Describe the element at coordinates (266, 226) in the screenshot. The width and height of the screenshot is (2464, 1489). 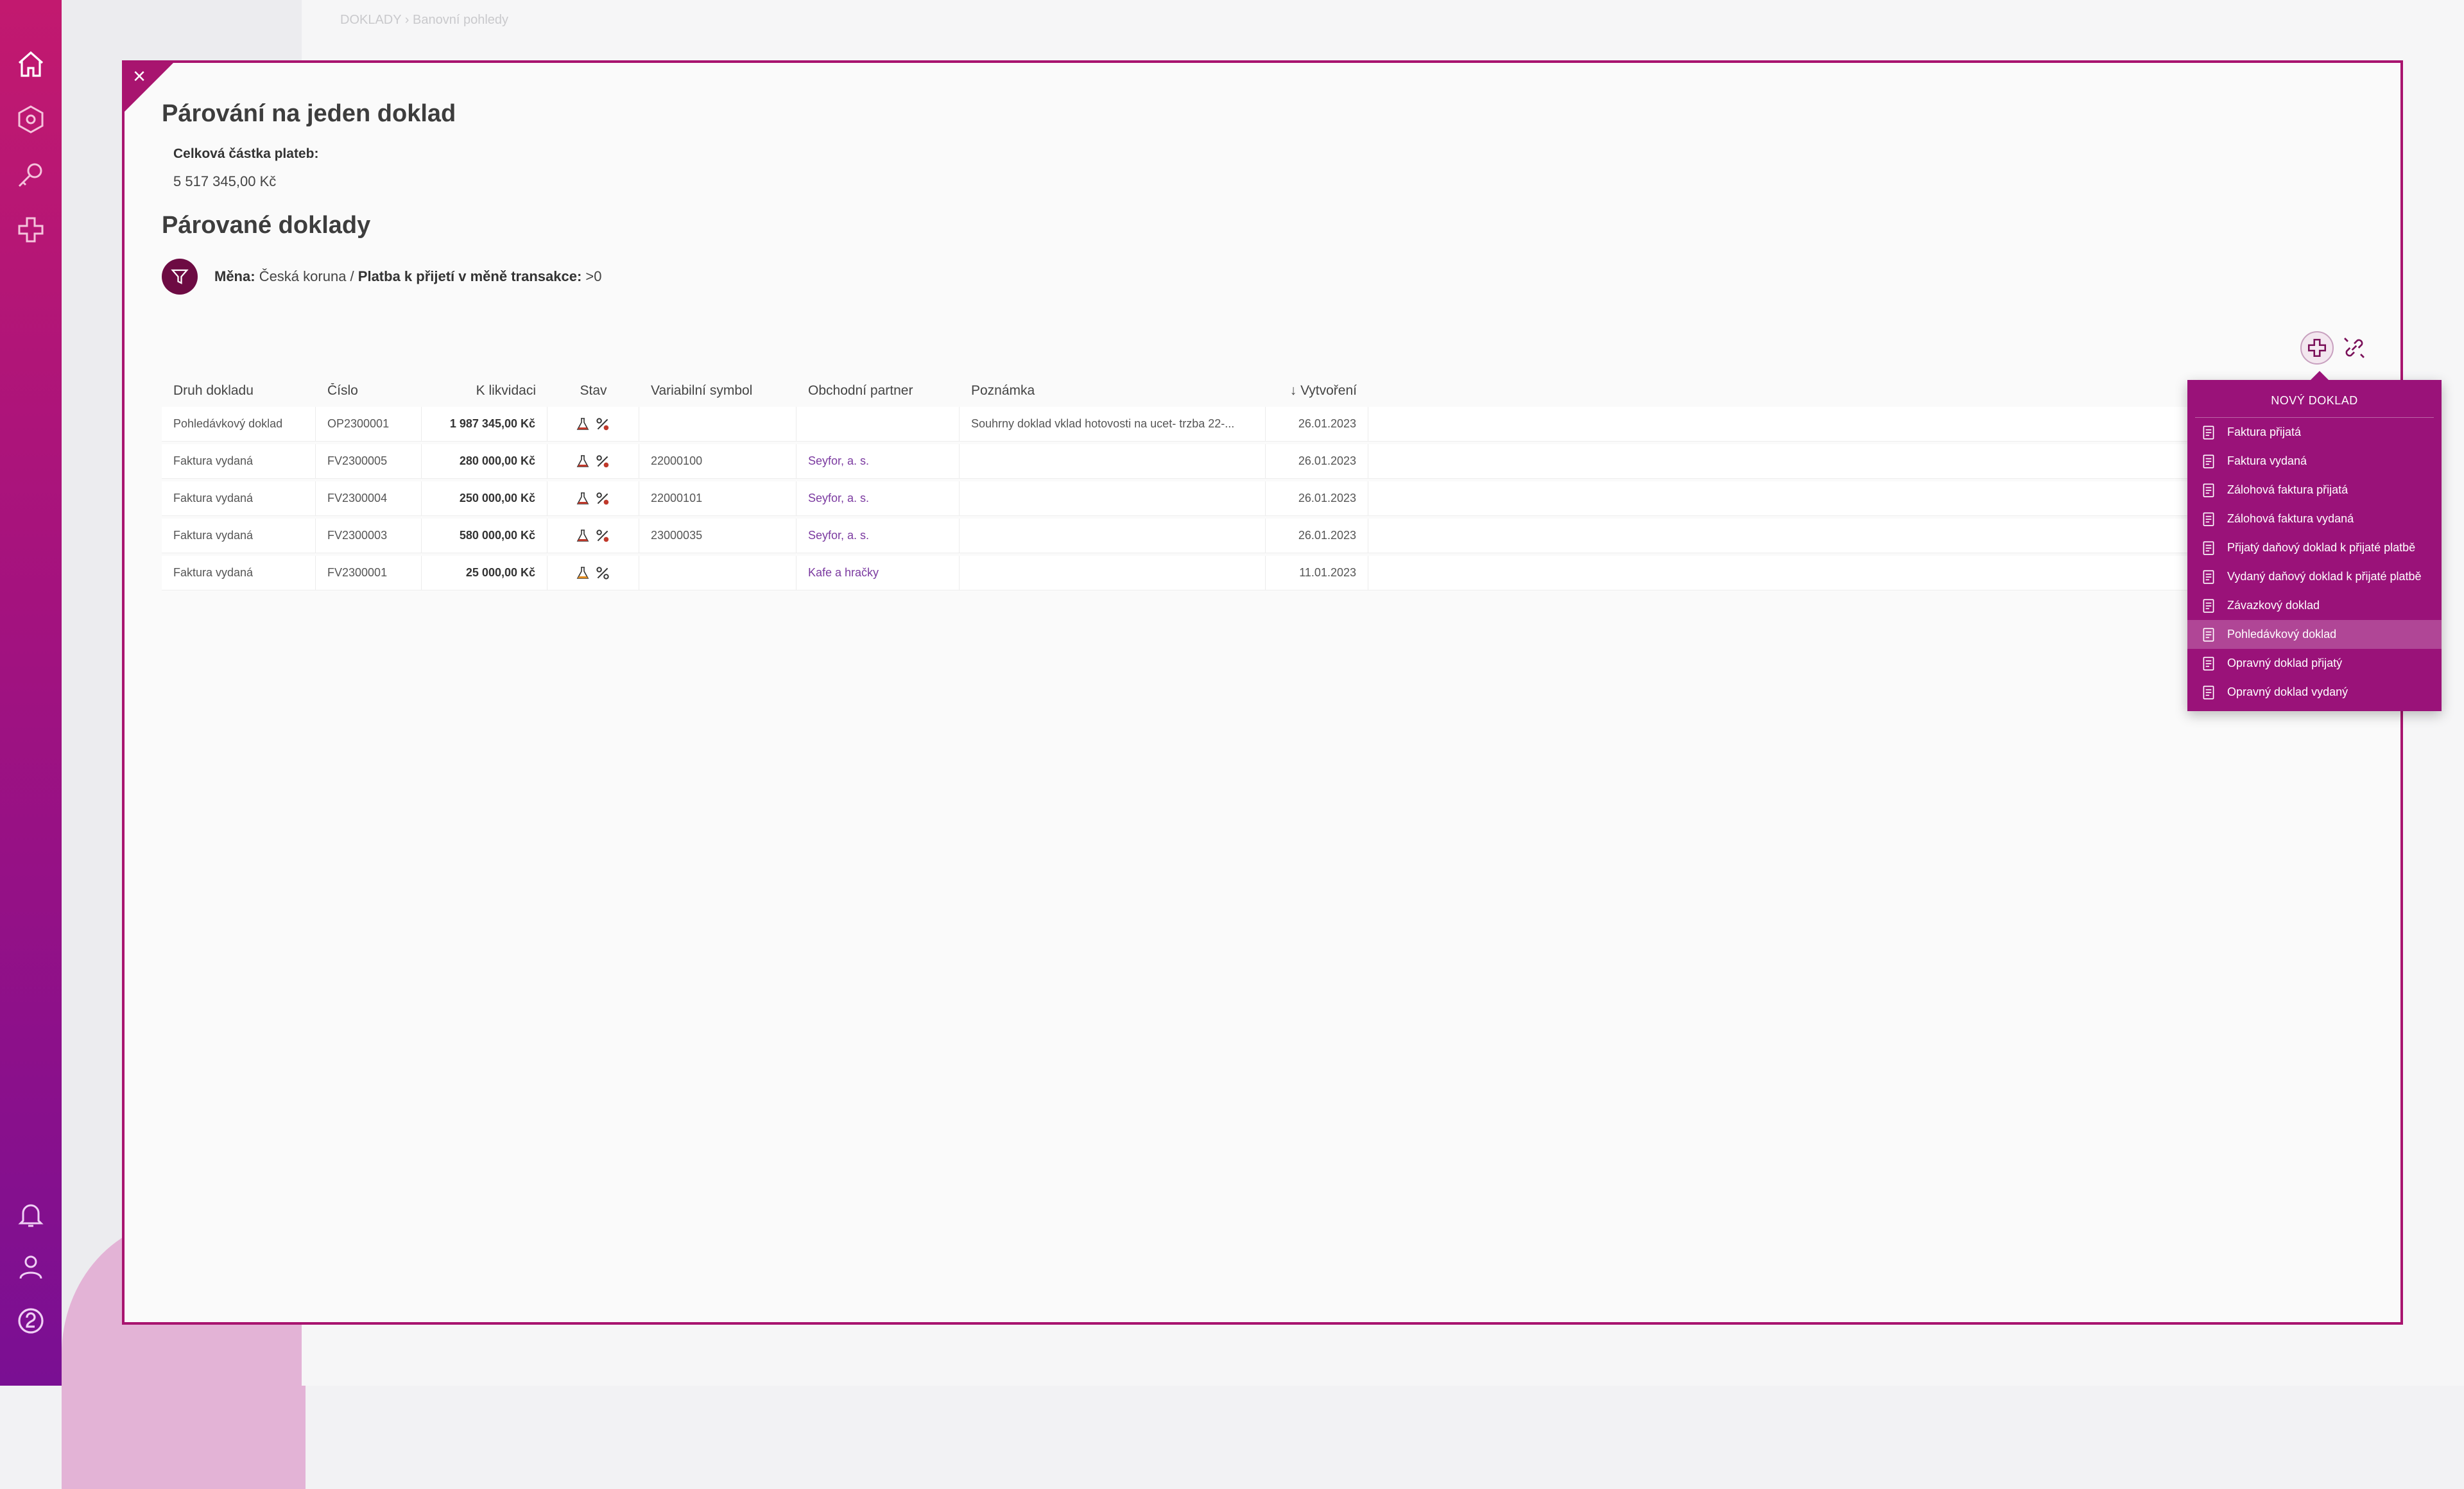
I see `paired-documents-title: Párované doklady` at that location.